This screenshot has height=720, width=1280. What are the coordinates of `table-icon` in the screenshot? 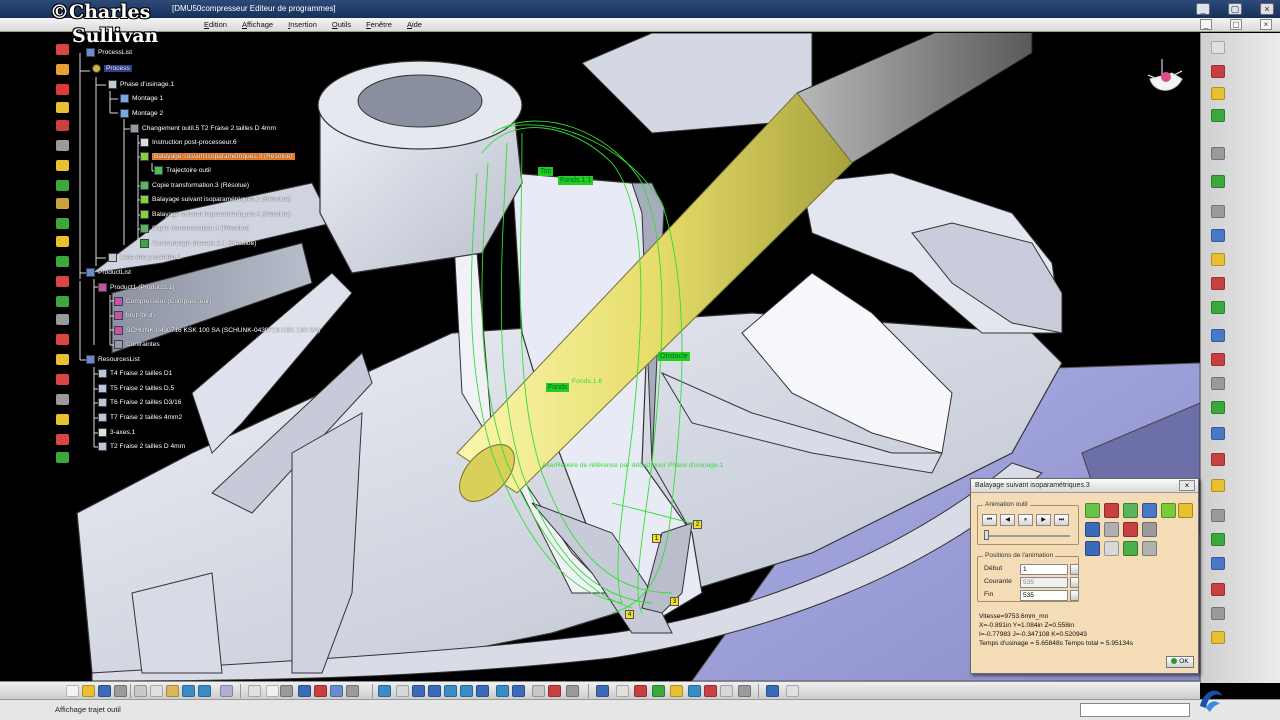 It's located at (320, 691).